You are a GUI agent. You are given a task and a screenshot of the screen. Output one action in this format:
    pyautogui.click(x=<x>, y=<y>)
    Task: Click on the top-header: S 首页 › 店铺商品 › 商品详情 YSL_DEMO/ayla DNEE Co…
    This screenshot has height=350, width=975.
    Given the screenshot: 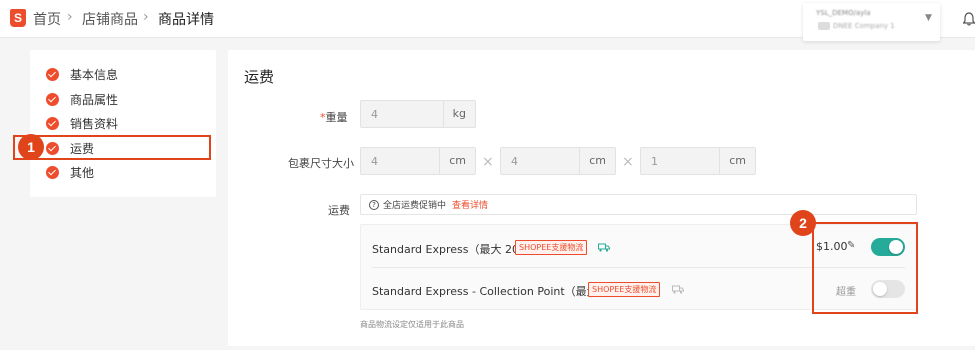 What is the action you would take?
    pyautogui.click(x=487, y=20)
    